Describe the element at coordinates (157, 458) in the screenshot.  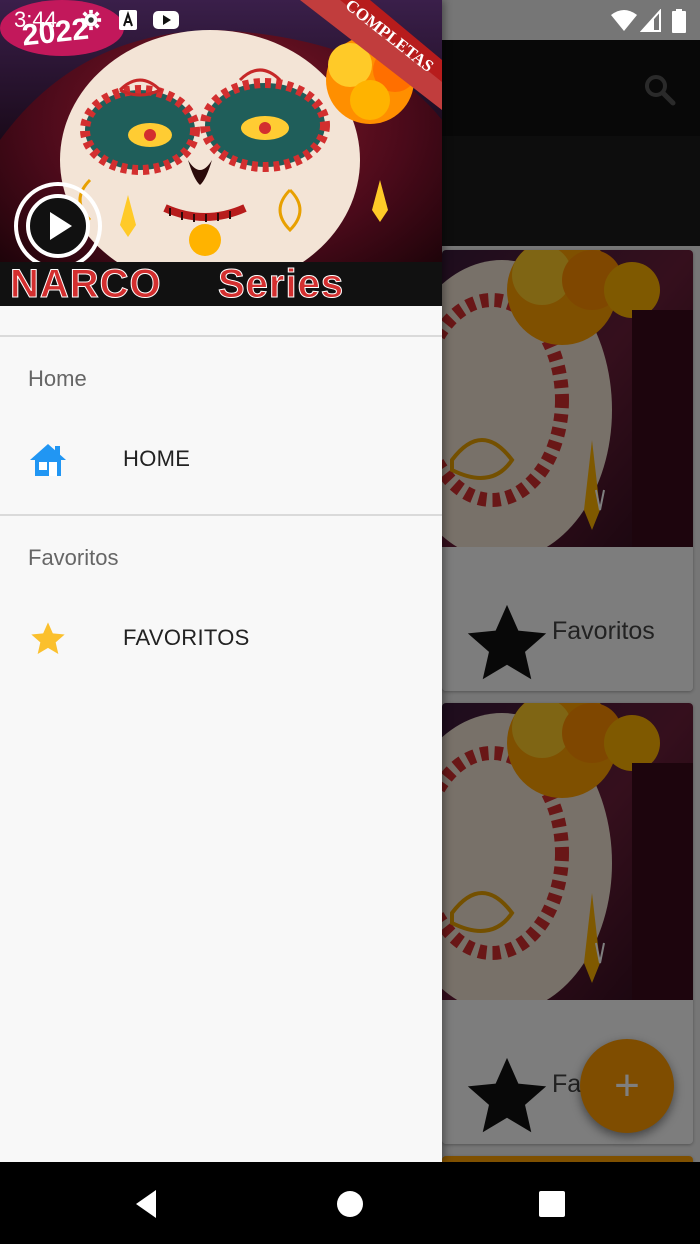
I see `drawer-item-home-label: HOME` at that location.